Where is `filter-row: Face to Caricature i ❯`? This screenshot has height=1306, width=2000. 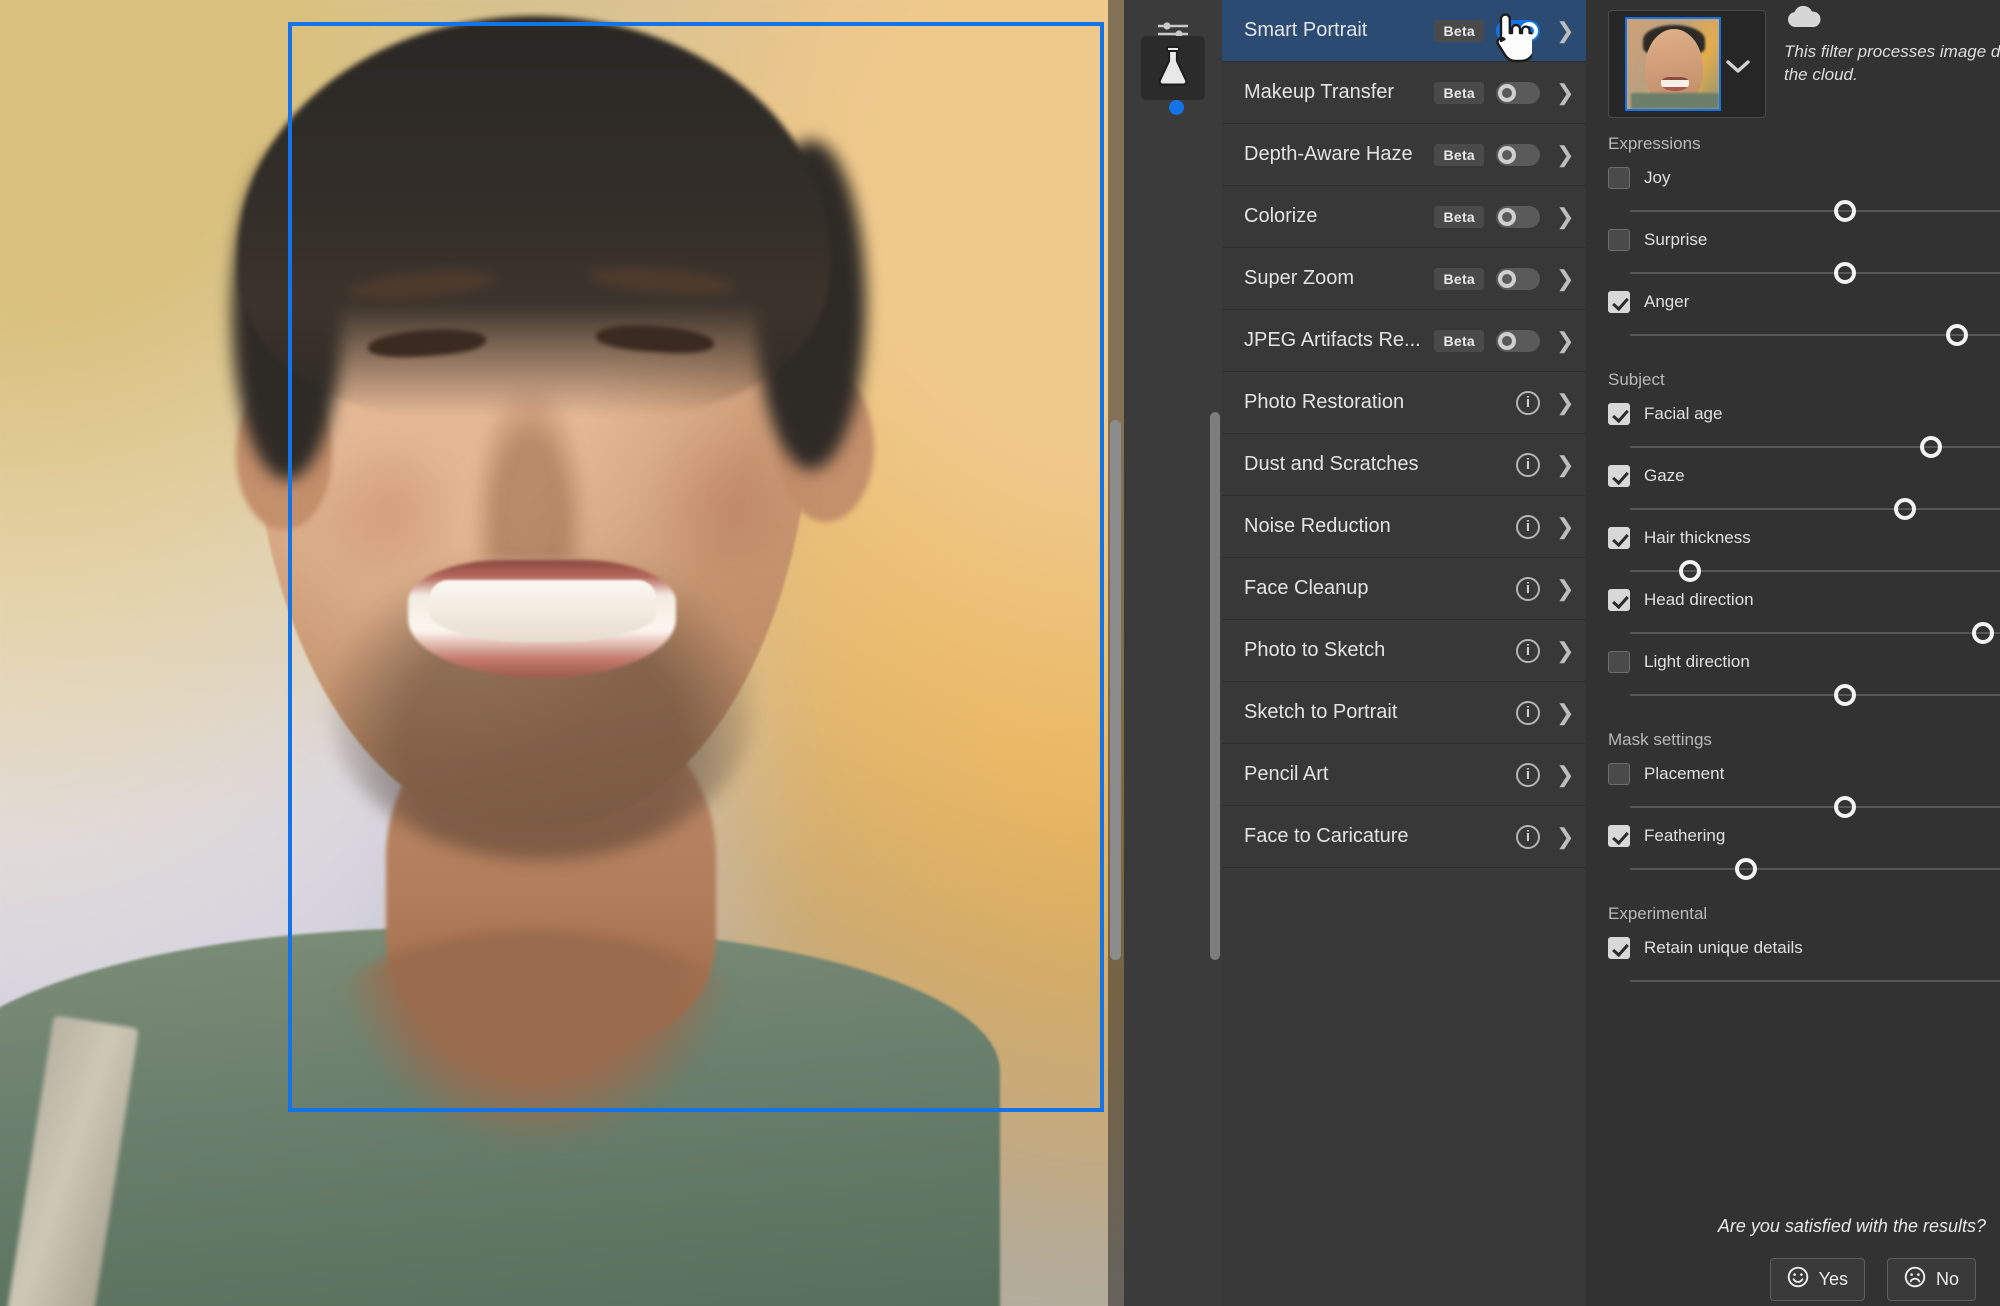
filter-row: Face to Caricature i ❯ is located at coordinates (1404, 837).